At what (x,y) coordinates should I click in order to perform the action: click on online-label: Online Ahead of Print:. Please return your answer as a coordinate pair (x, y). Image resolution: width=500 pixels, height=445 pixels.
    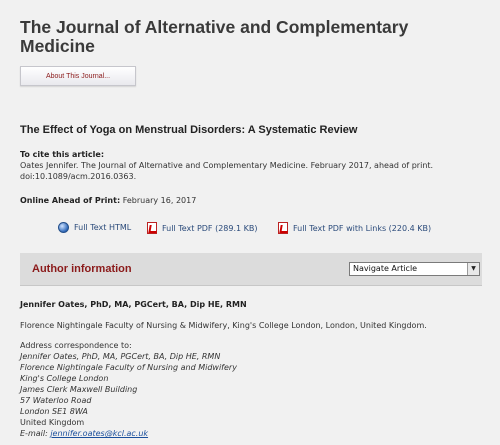
    Looking at the image, I should click on (70, 200).